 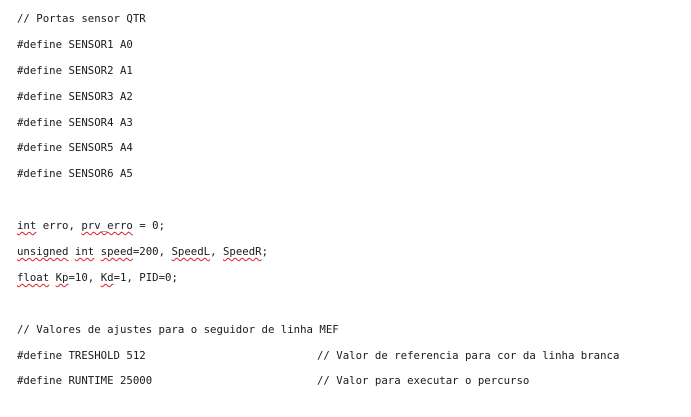 What do you see at coordinates (347, 230) in the screenshot?
I see `code-line-int-erro: int erro, prv_erro = 0;` at bounding box center [347, 230].